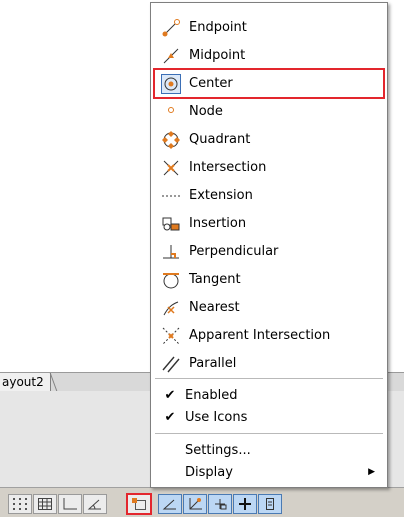 The height and width of the screenshot is (517, 404). Describe the element at coordinates (269, 139) in the screenshot. I see `menu-item-quadrant: Quadrant` at that location.